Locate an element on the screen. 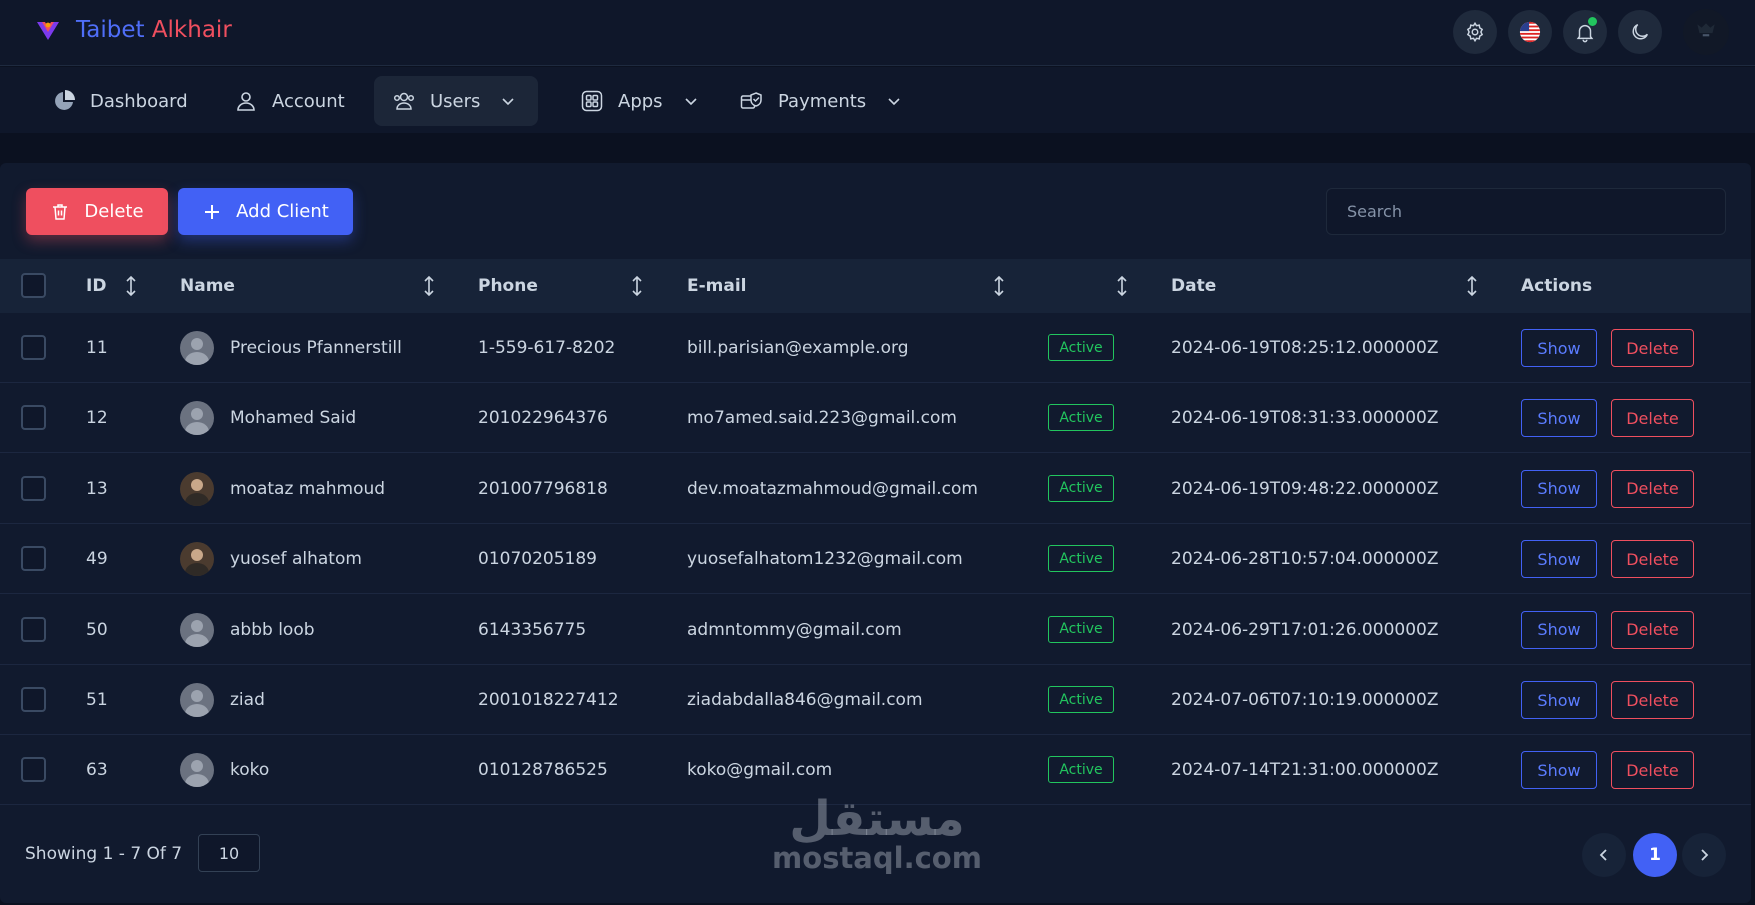  select-all-checkbox is located at coordinates (33, 285).